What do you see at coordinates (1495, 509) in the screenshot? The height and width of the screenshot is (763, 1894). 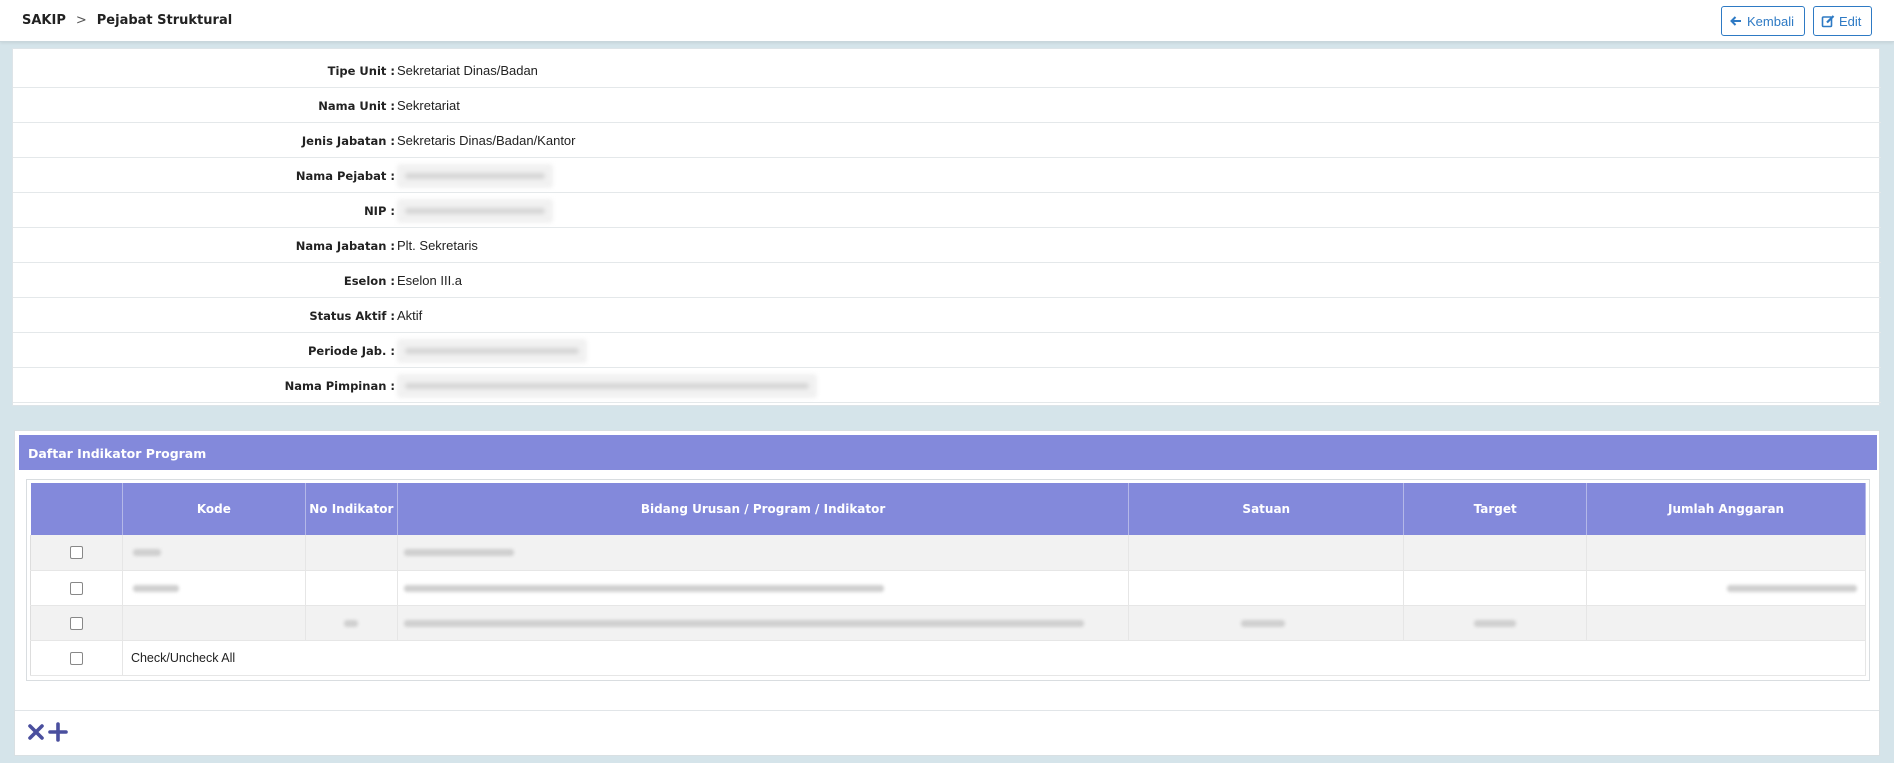 I see `column-header-target: Target` at bounding box center [1495, 509].